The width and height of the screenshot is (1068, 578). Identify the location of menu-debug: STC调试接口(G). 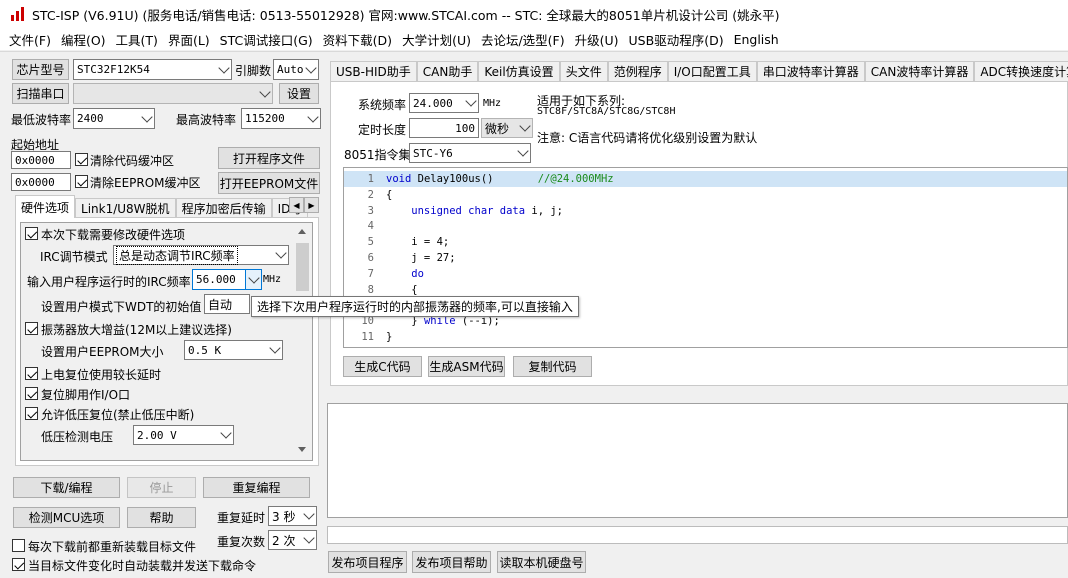
(266, 39).